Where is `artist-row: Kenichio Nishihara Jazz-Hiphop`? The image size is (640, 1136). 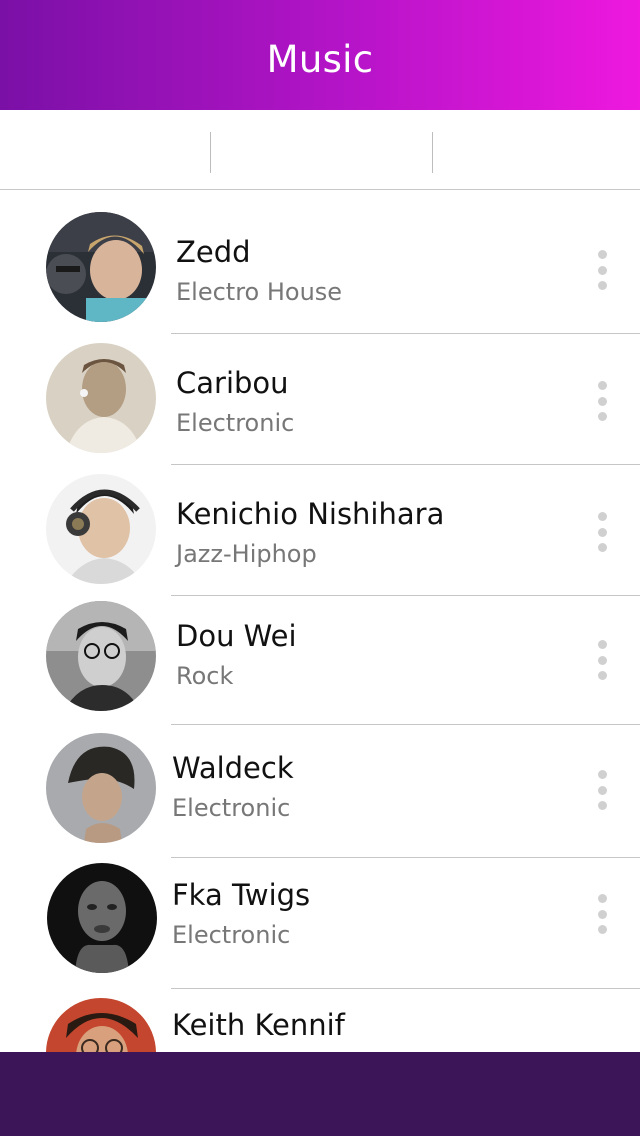
artist-row: Kenichio Nishihara Jazz-Hiphop is located at coordinates (320, 530).